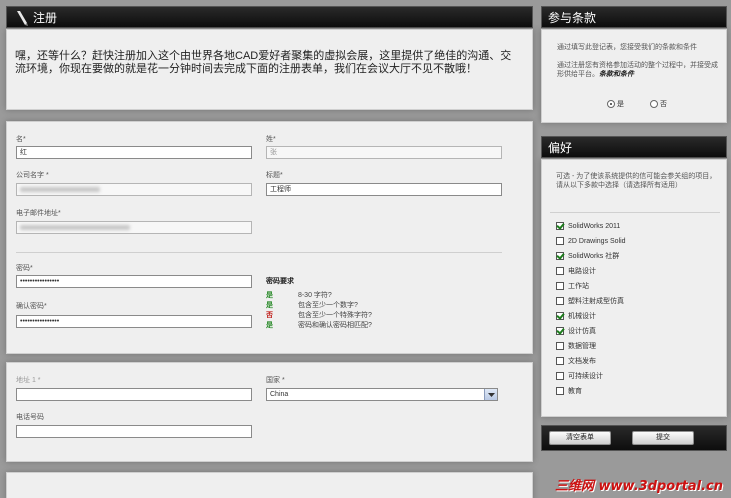  I want to click on terms-title: 参与条款, so click(572, 18).